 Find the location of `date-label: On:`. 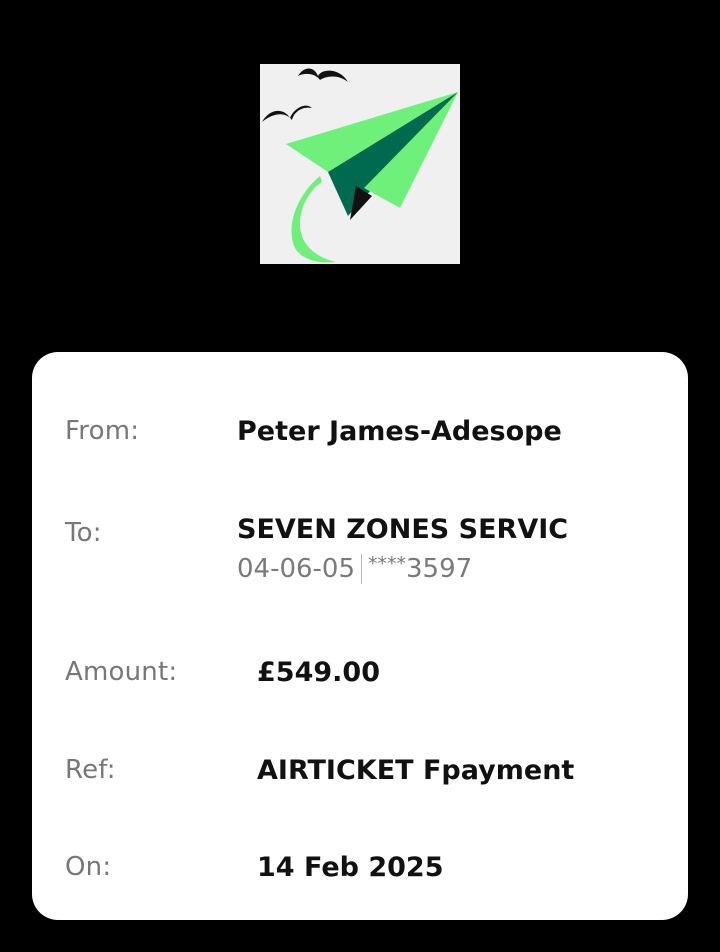

date-label: On: is located at coordinates (88, 867).